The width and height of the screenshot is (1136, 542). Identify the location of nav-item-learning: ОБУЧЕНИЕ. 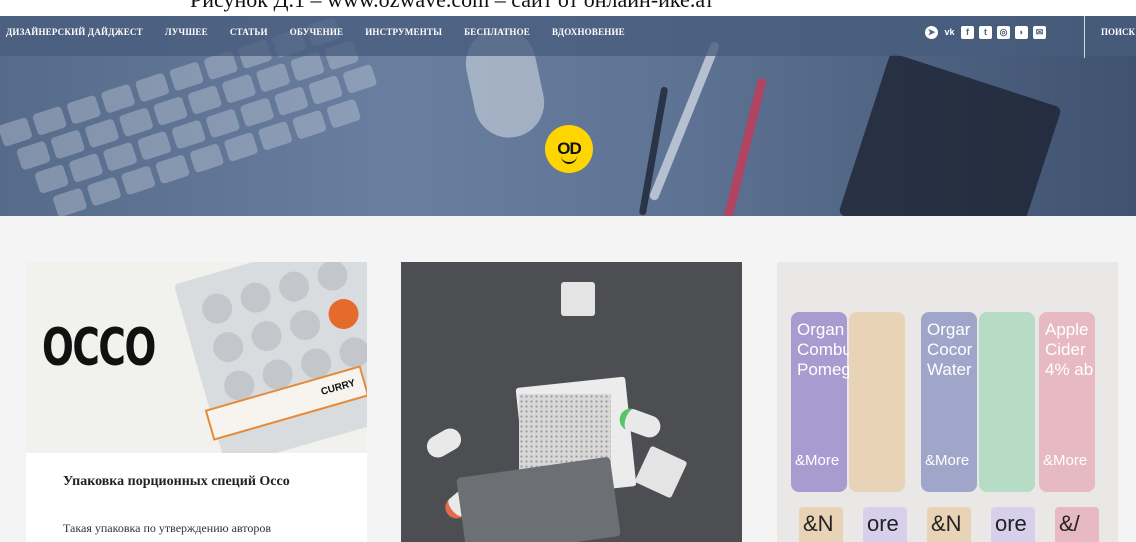
(316, 32).